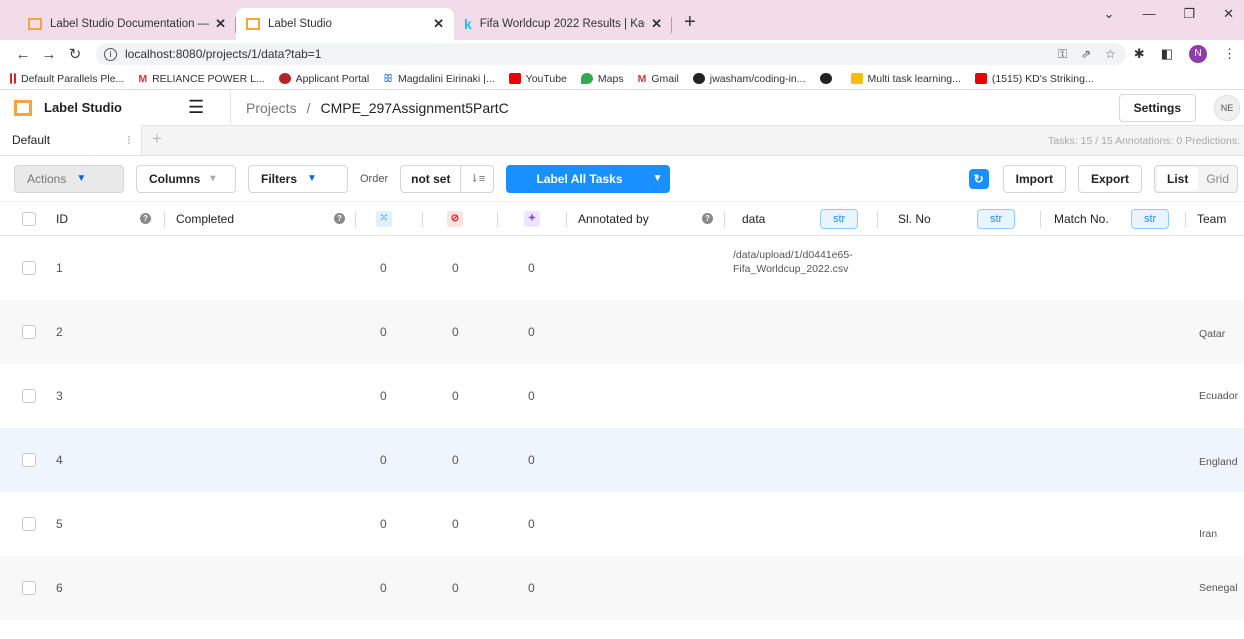  I want to click on table-row: 6 0 0 0 Senegal, so click(622, 588).